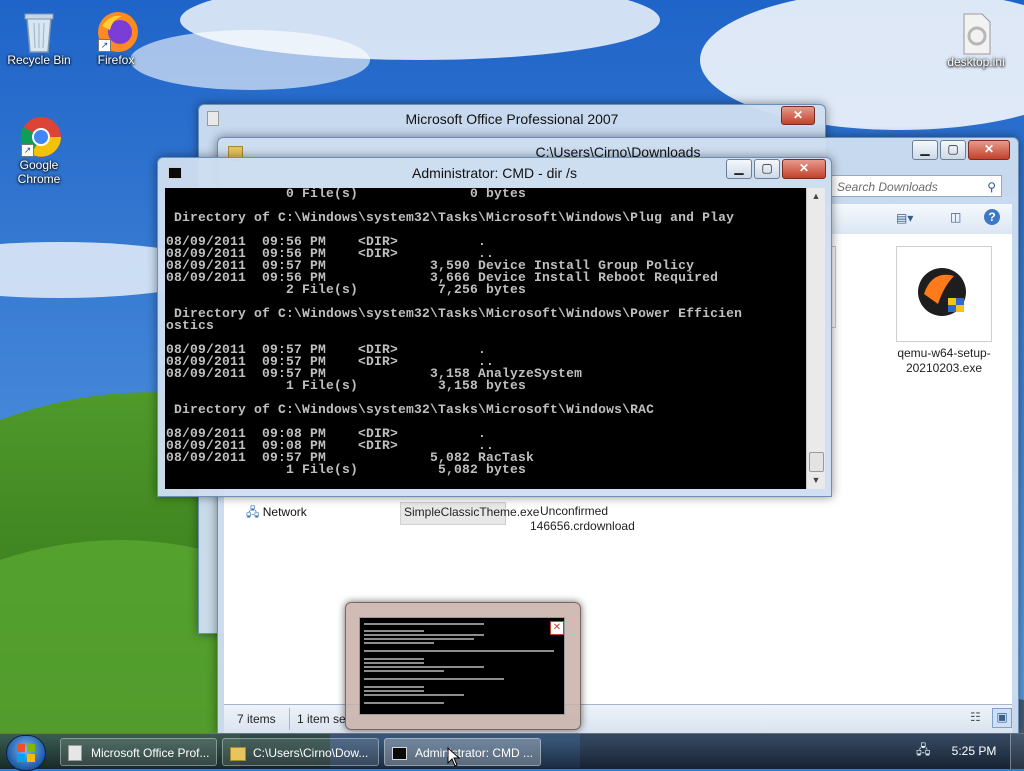 This screenshot has width=1024, height=771. Describe the element at coordinates (924, 750) in the screenshot. I see `network-tray-icon: 🖧` at that location.